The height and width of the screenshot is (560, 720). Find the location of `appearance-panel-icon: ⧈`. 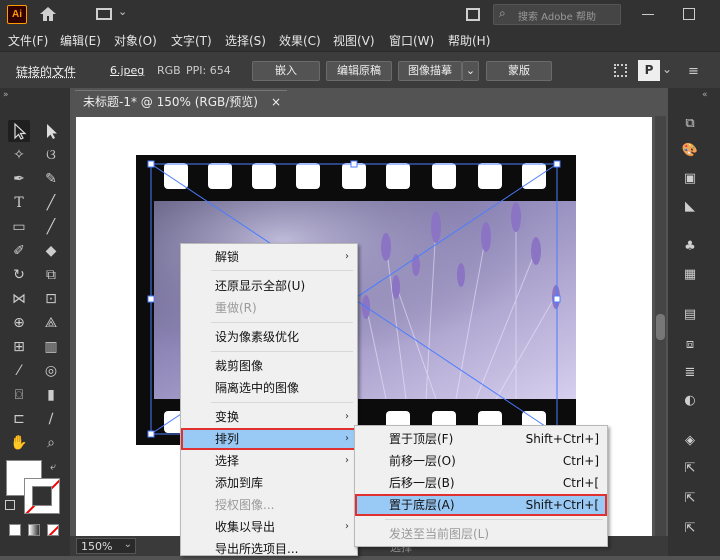

appearance-panel-icon: ⧈ is located at coordinates (690, 345).